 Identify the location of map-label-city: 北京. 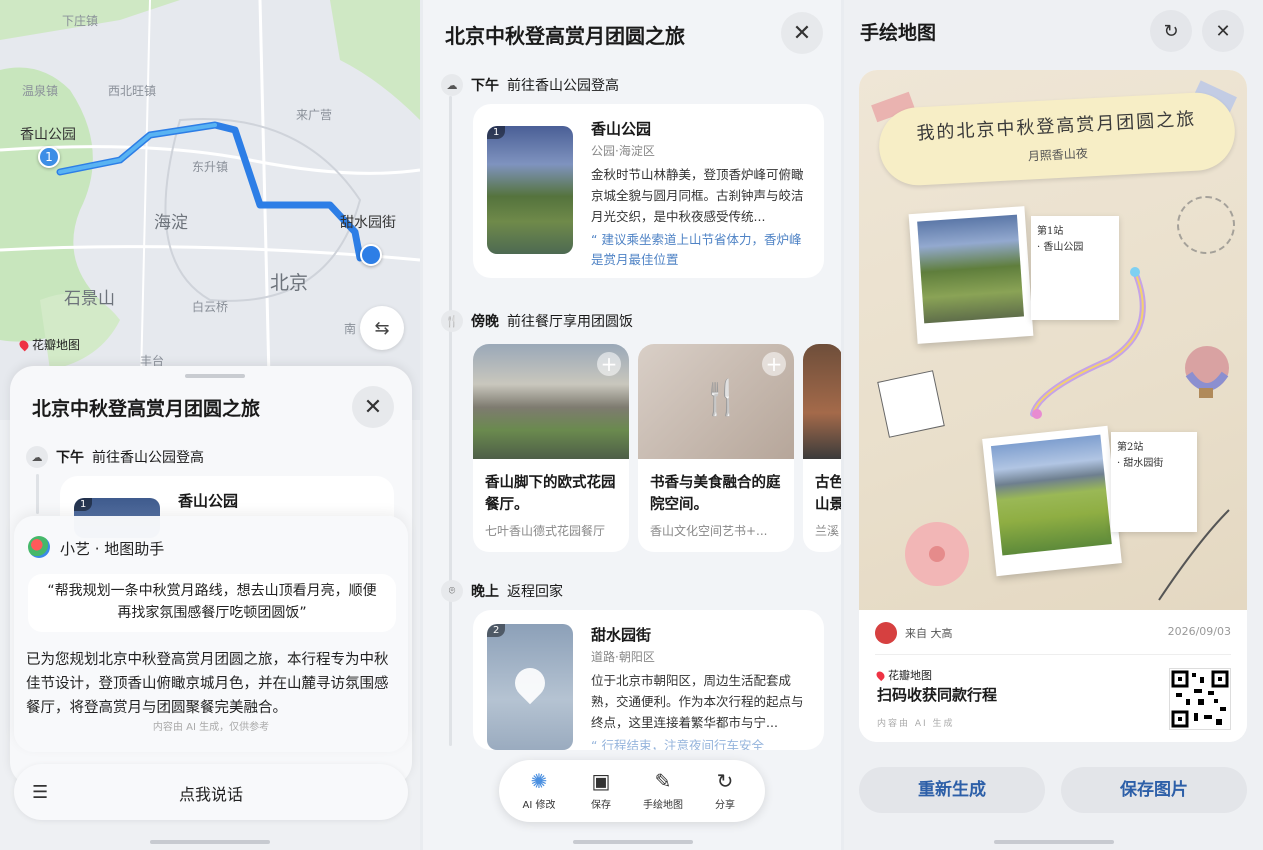
(289, 283).